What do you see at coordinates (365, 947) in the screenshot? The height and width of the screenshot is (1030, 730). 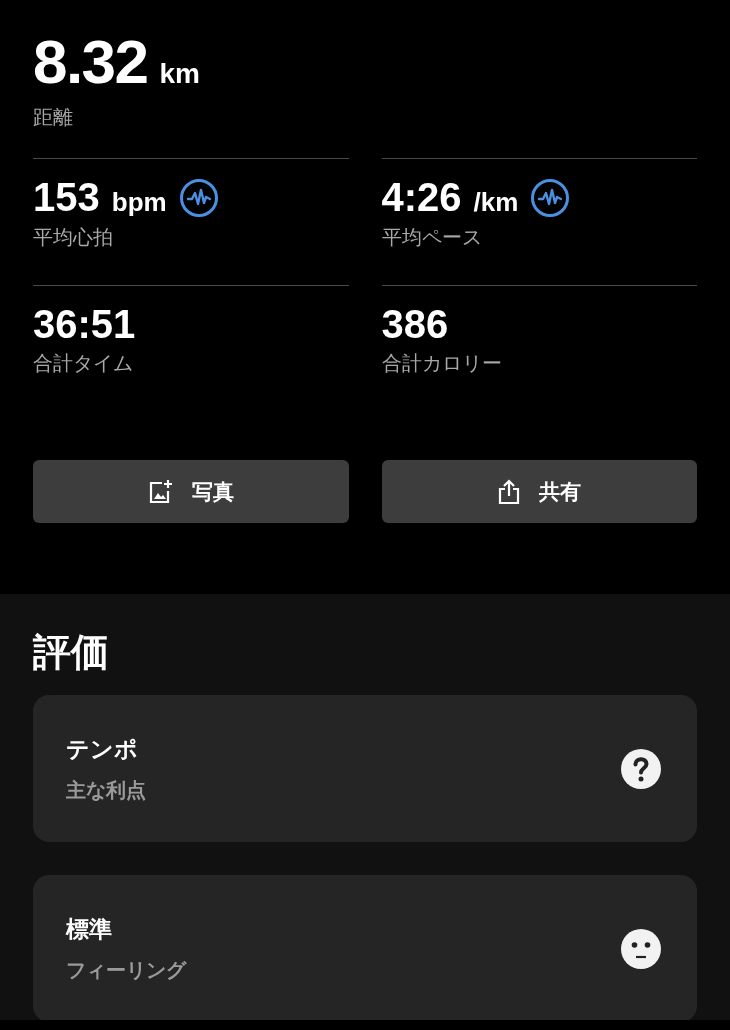 I see `rating-card: 標準 フィーリング` at bounding box center [365, 947].